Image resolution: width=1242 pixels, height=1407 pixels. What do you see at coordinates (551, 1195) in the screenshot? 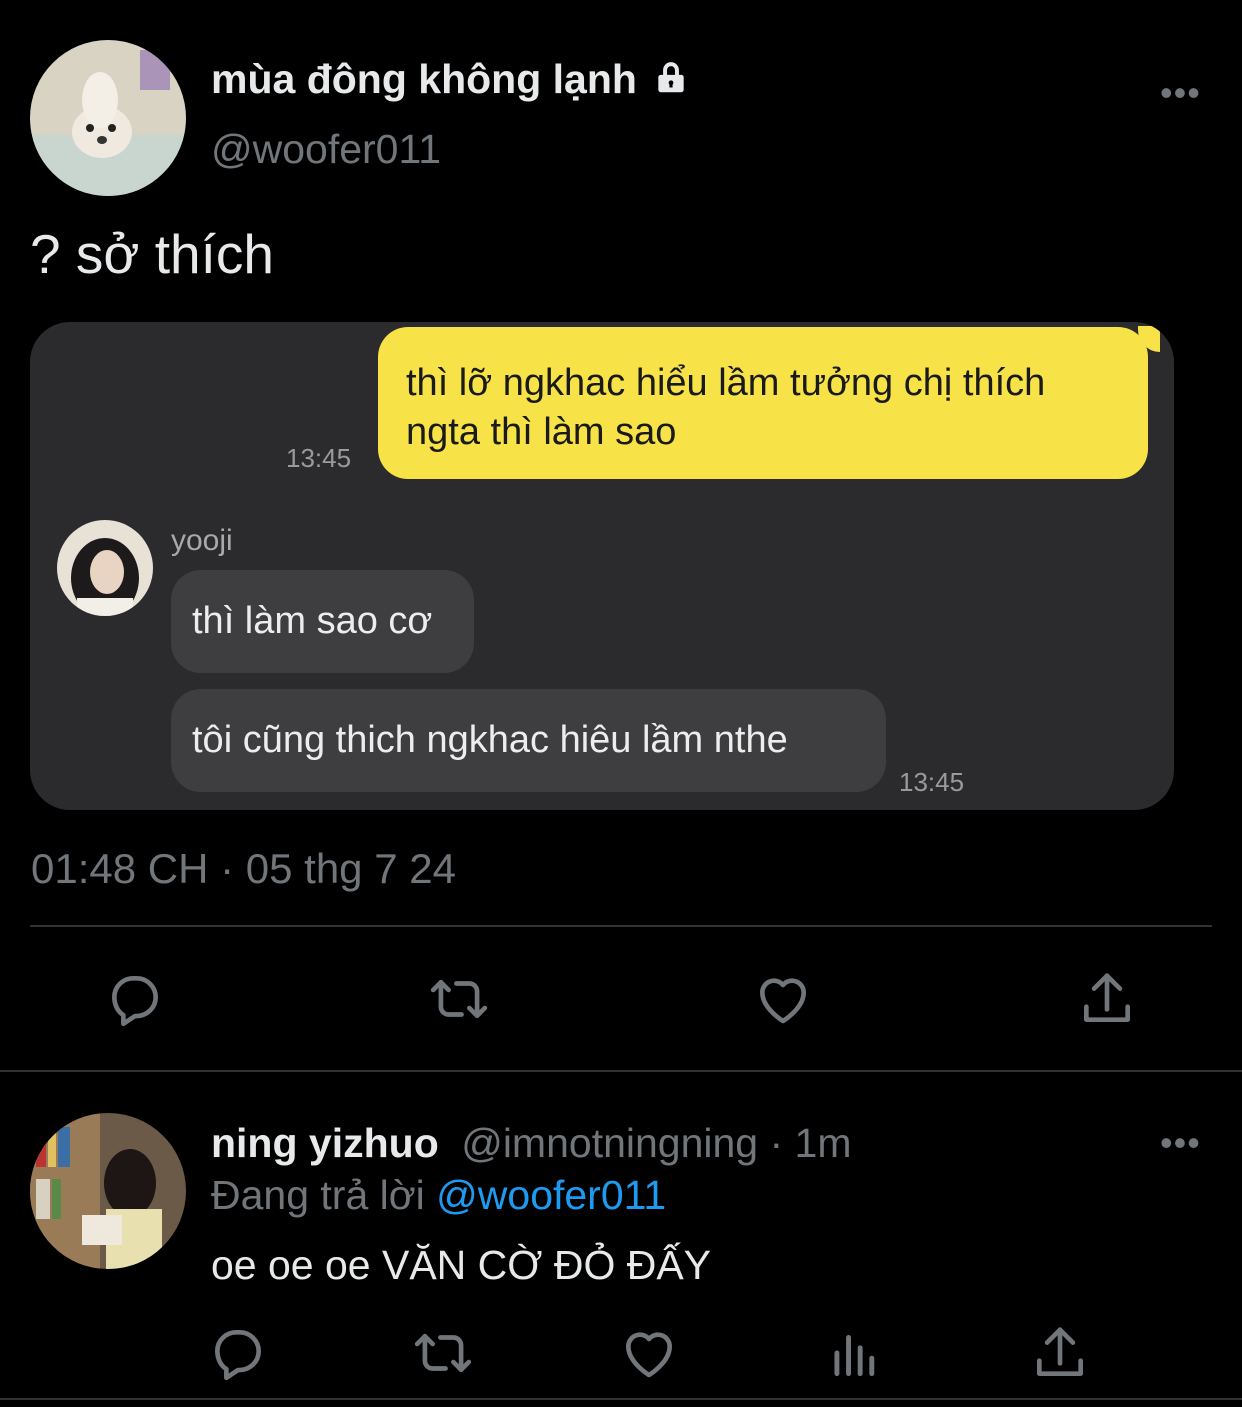
I see `replying-to-mention: @woofer011` at bounding box center [551, 1195].